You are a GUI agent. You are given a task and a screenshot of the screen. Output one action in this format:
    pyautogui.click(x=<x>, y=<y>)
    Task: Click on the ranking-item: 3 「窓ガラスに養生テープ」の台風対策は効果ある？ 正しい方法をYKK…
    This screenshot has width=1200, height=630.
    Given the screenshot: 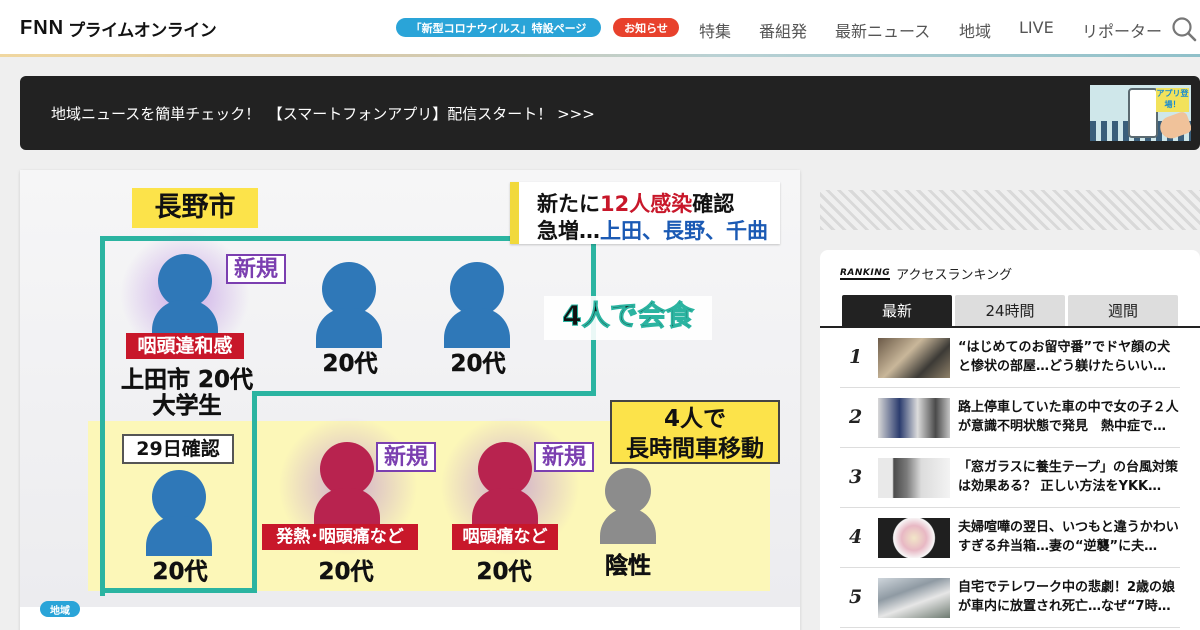 What is the action you would take?
    pyautogui.click(x=1010, y=478)
    